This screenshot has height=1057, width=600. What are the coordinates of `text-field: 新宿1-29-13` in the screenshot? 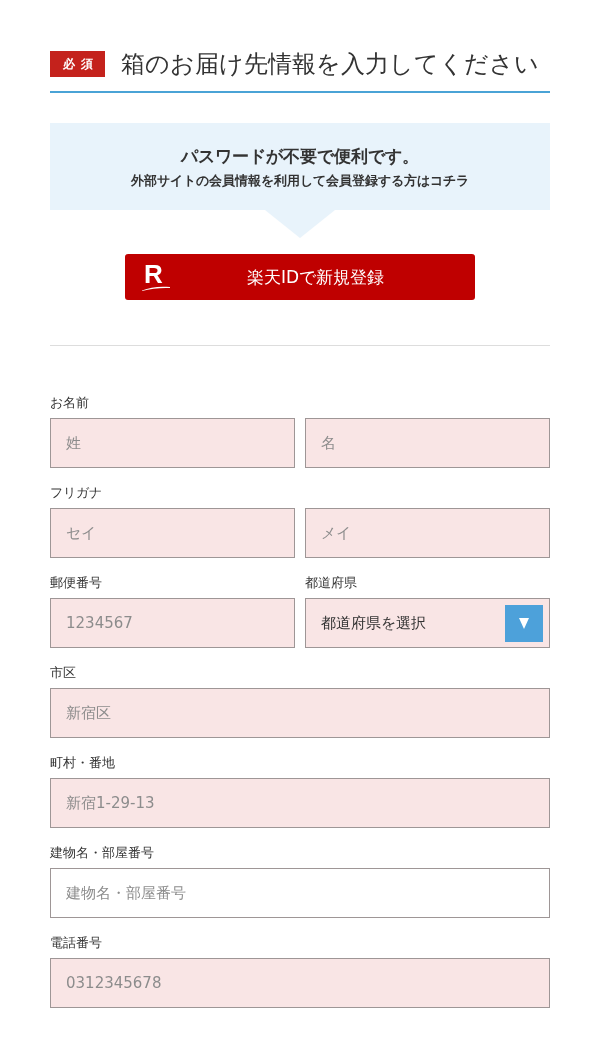 It's located at (300, 803).